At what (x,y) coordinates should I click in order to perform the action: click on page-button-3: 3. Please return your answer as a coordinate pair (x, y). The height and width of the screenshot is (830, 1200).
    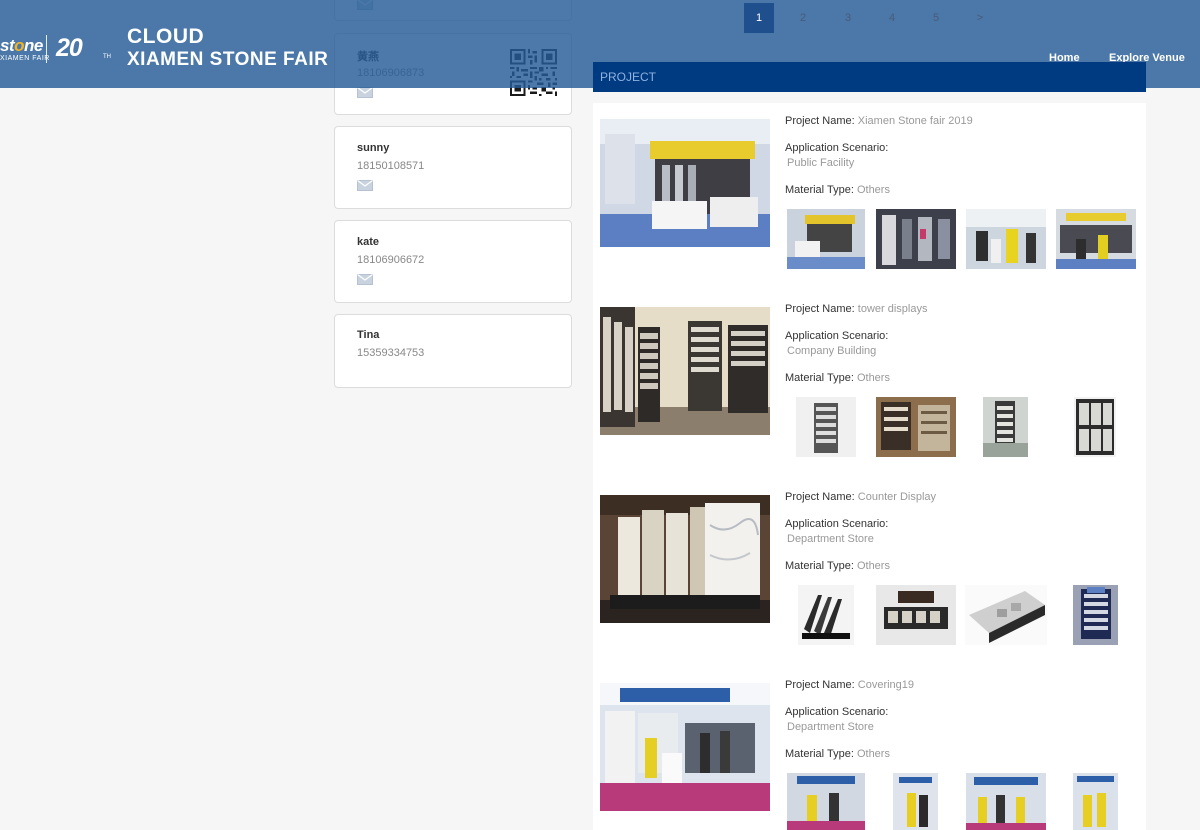
    Looking at the image, I should click on (848, 18).